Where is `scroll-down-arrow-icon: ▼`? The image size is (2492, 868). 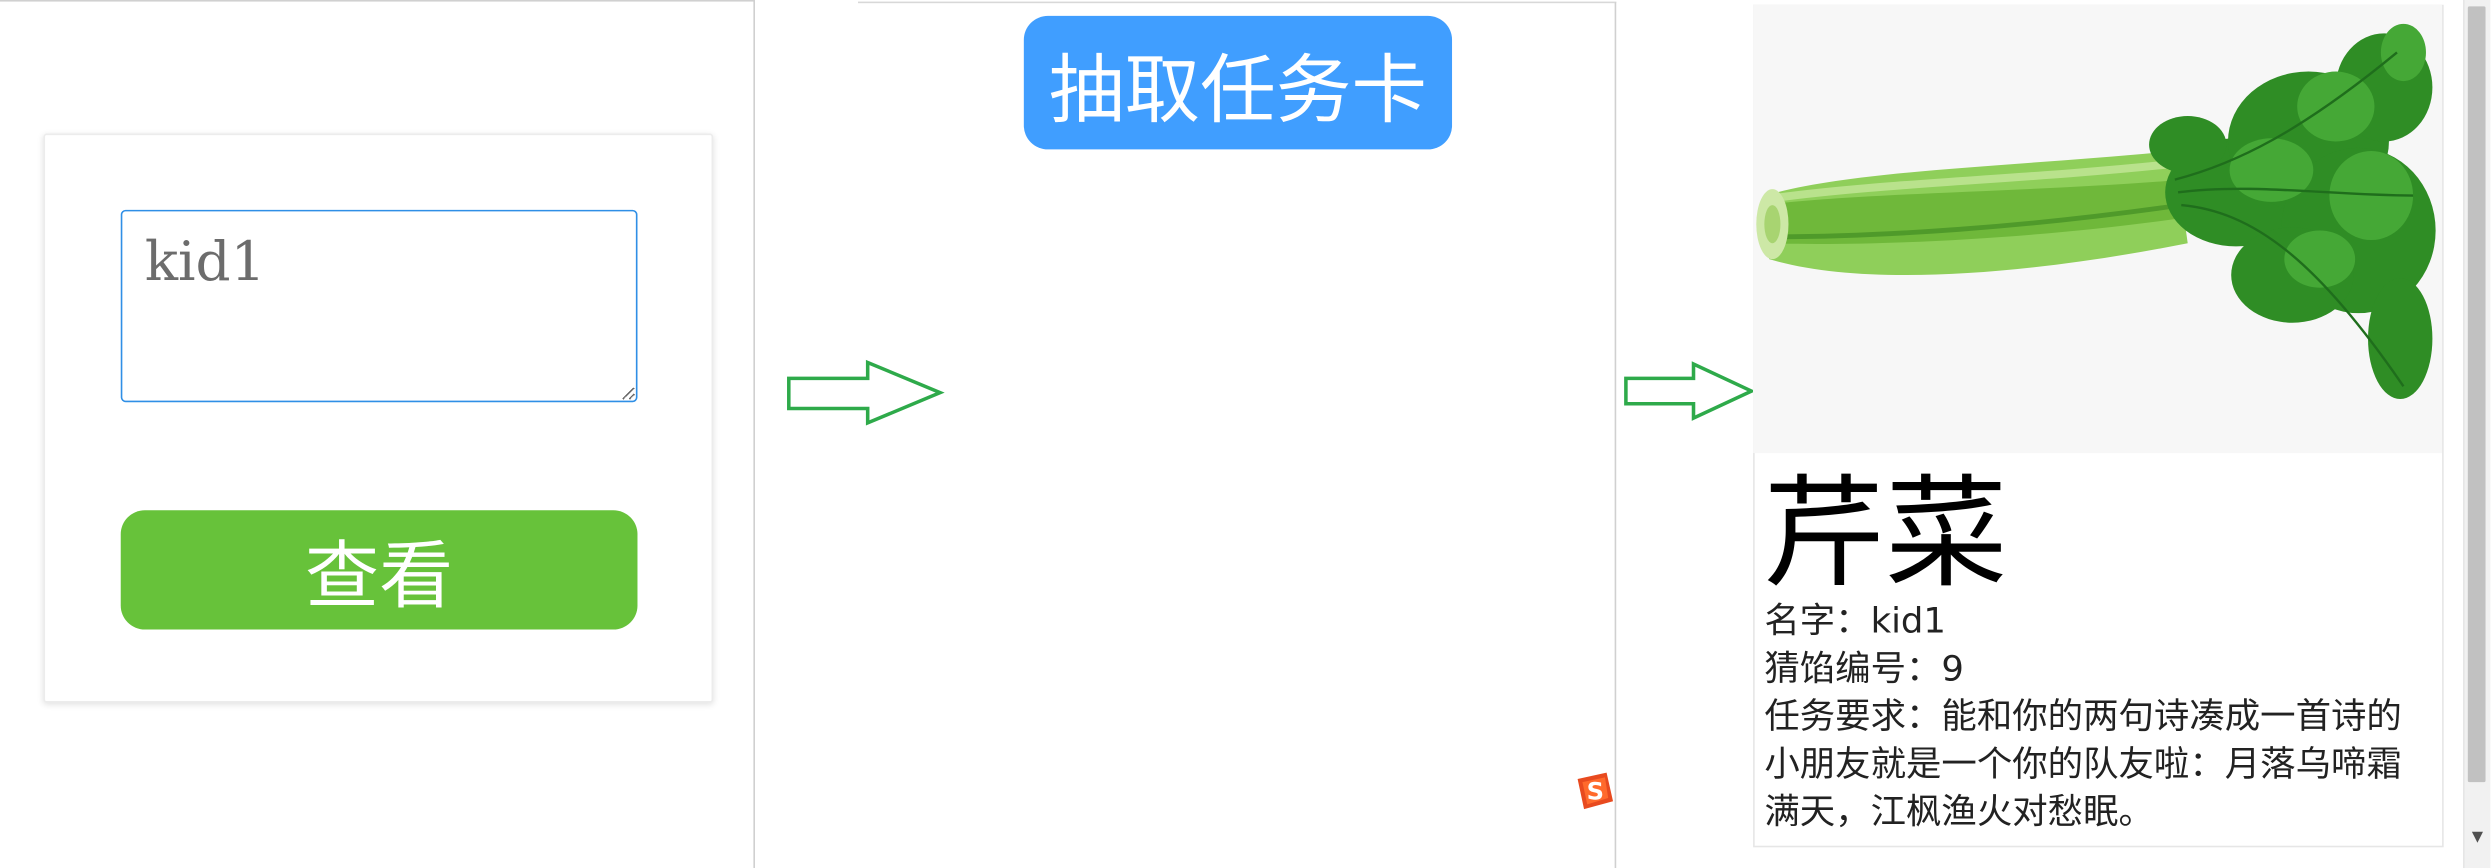
scroll-down-arrow-icon: ▼ is located at coordinates (2477, 838).